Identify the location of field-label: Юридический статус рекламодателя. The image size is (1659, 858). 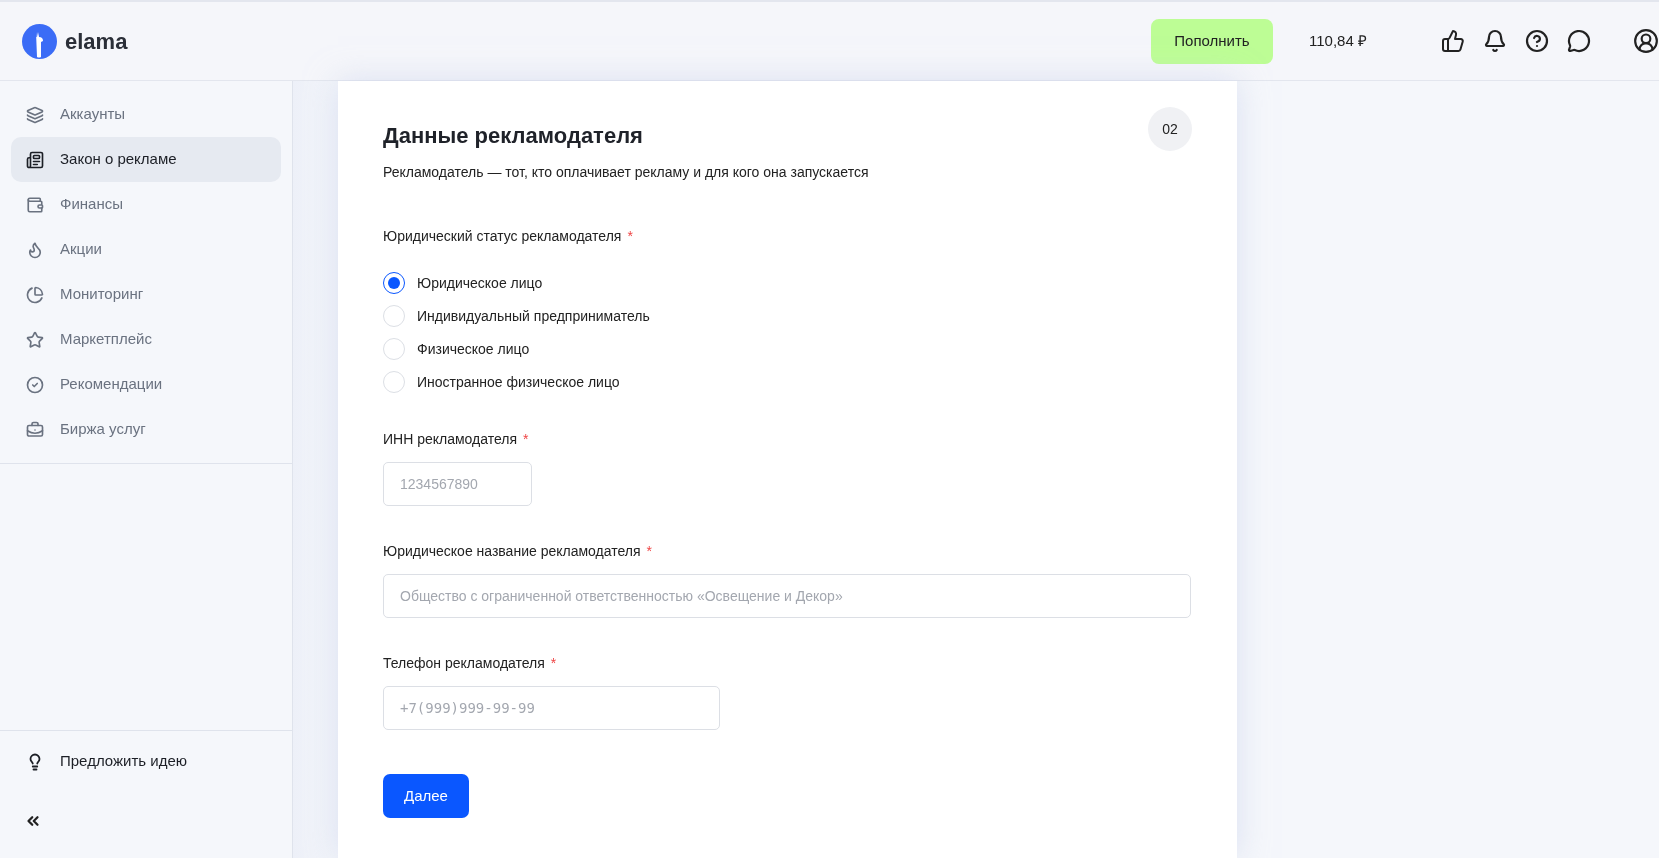
(502, 236).